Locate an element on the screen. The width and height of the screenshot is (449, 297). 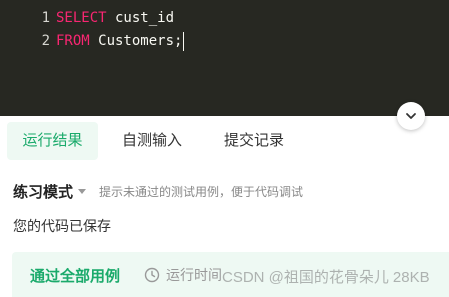
result-tabs: 运行结果 自测输入 提交记录 is located at coordinates (224, 141).